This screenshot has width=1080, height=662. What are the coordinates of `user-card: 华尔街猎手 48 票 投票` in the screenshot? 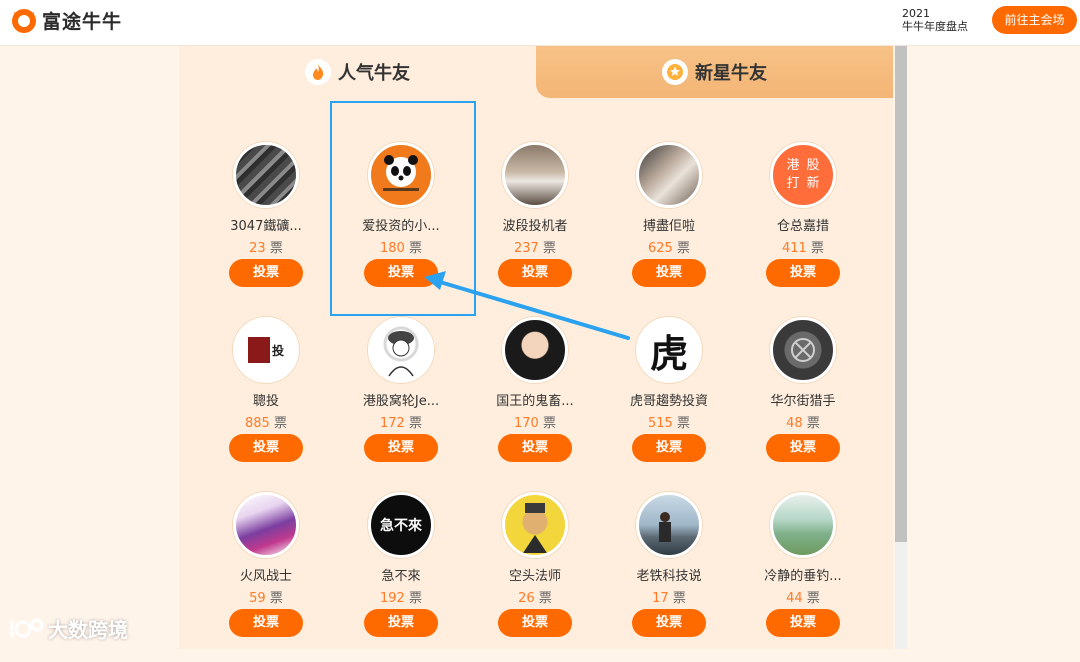 It's located at (803, 402).